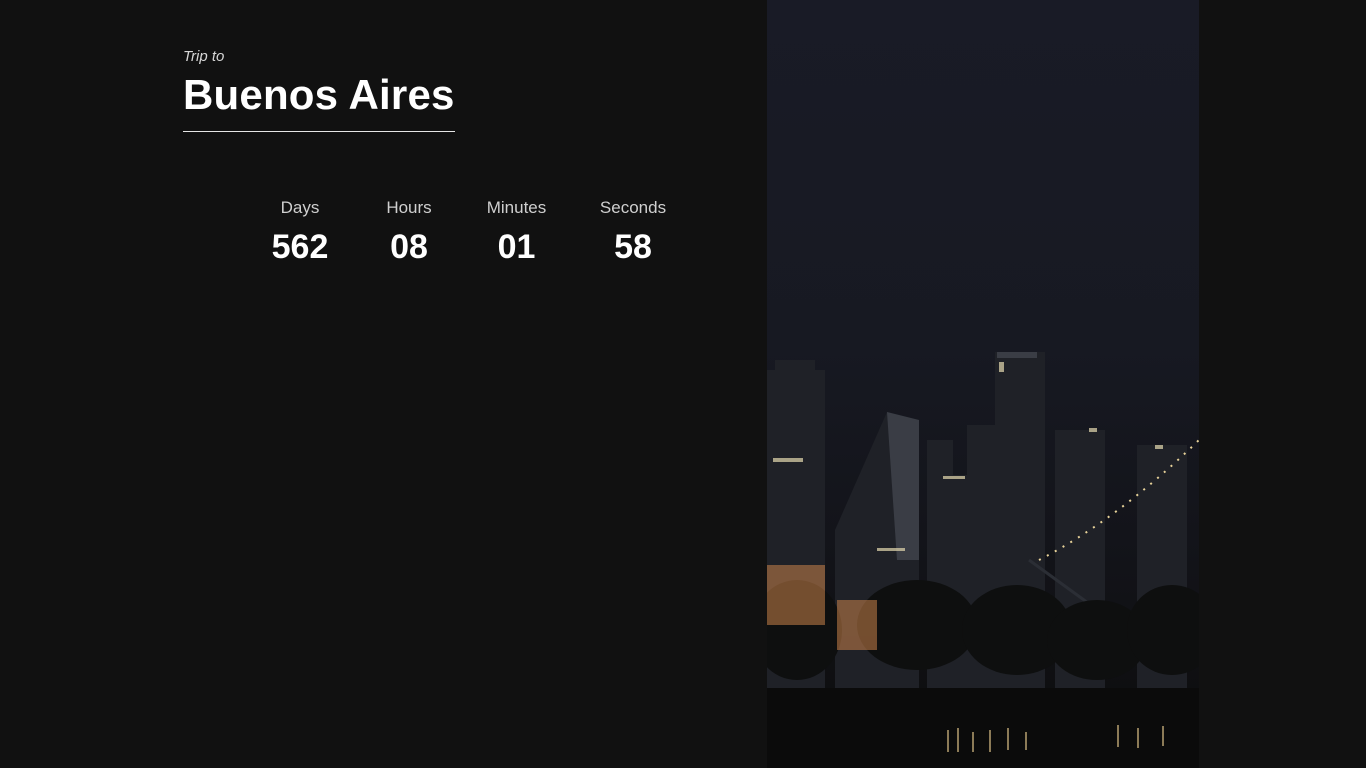 This screenshot has width=1366, height=768. Describe the element at coordinates (409, 247) in the screenshot. I see `hours-value: 08` at that location.